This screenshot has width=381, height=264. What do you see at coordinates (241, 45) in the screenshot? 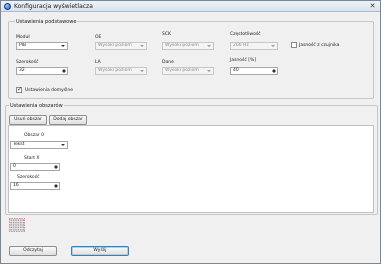
I see `freq-value: 200 Hz` at bounding box center [241, 45].